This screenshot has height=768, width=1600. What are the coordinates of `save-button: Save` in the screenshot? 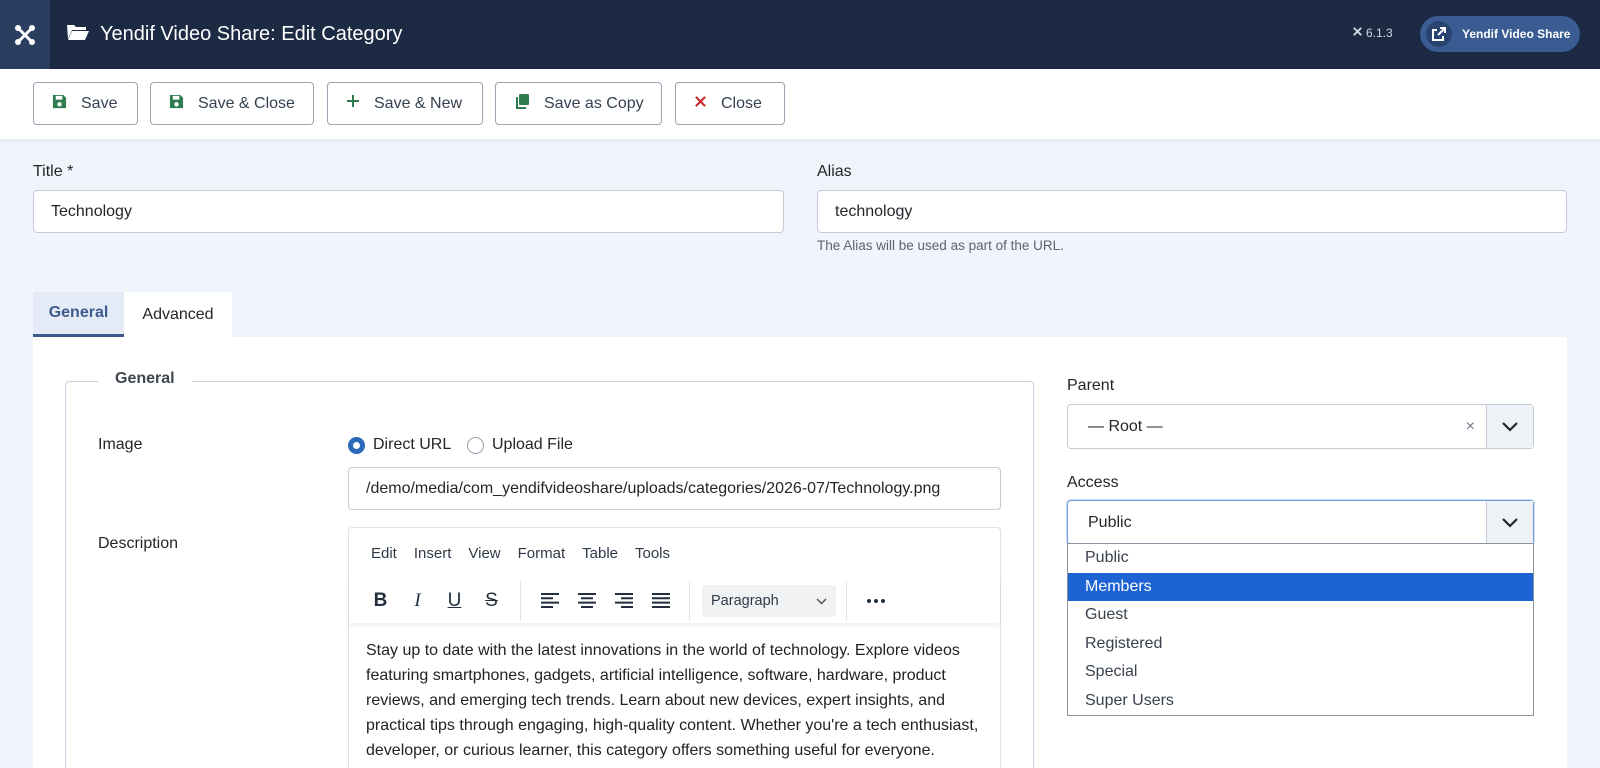 It's located at (85, 103).